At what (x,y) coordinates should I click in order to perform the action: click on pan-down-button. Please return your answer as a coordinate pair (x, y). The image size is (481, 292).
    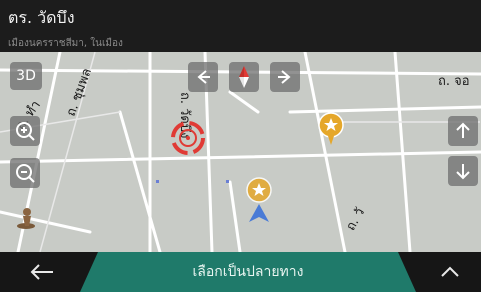
    Looking at the image, I should click on (463, 171).